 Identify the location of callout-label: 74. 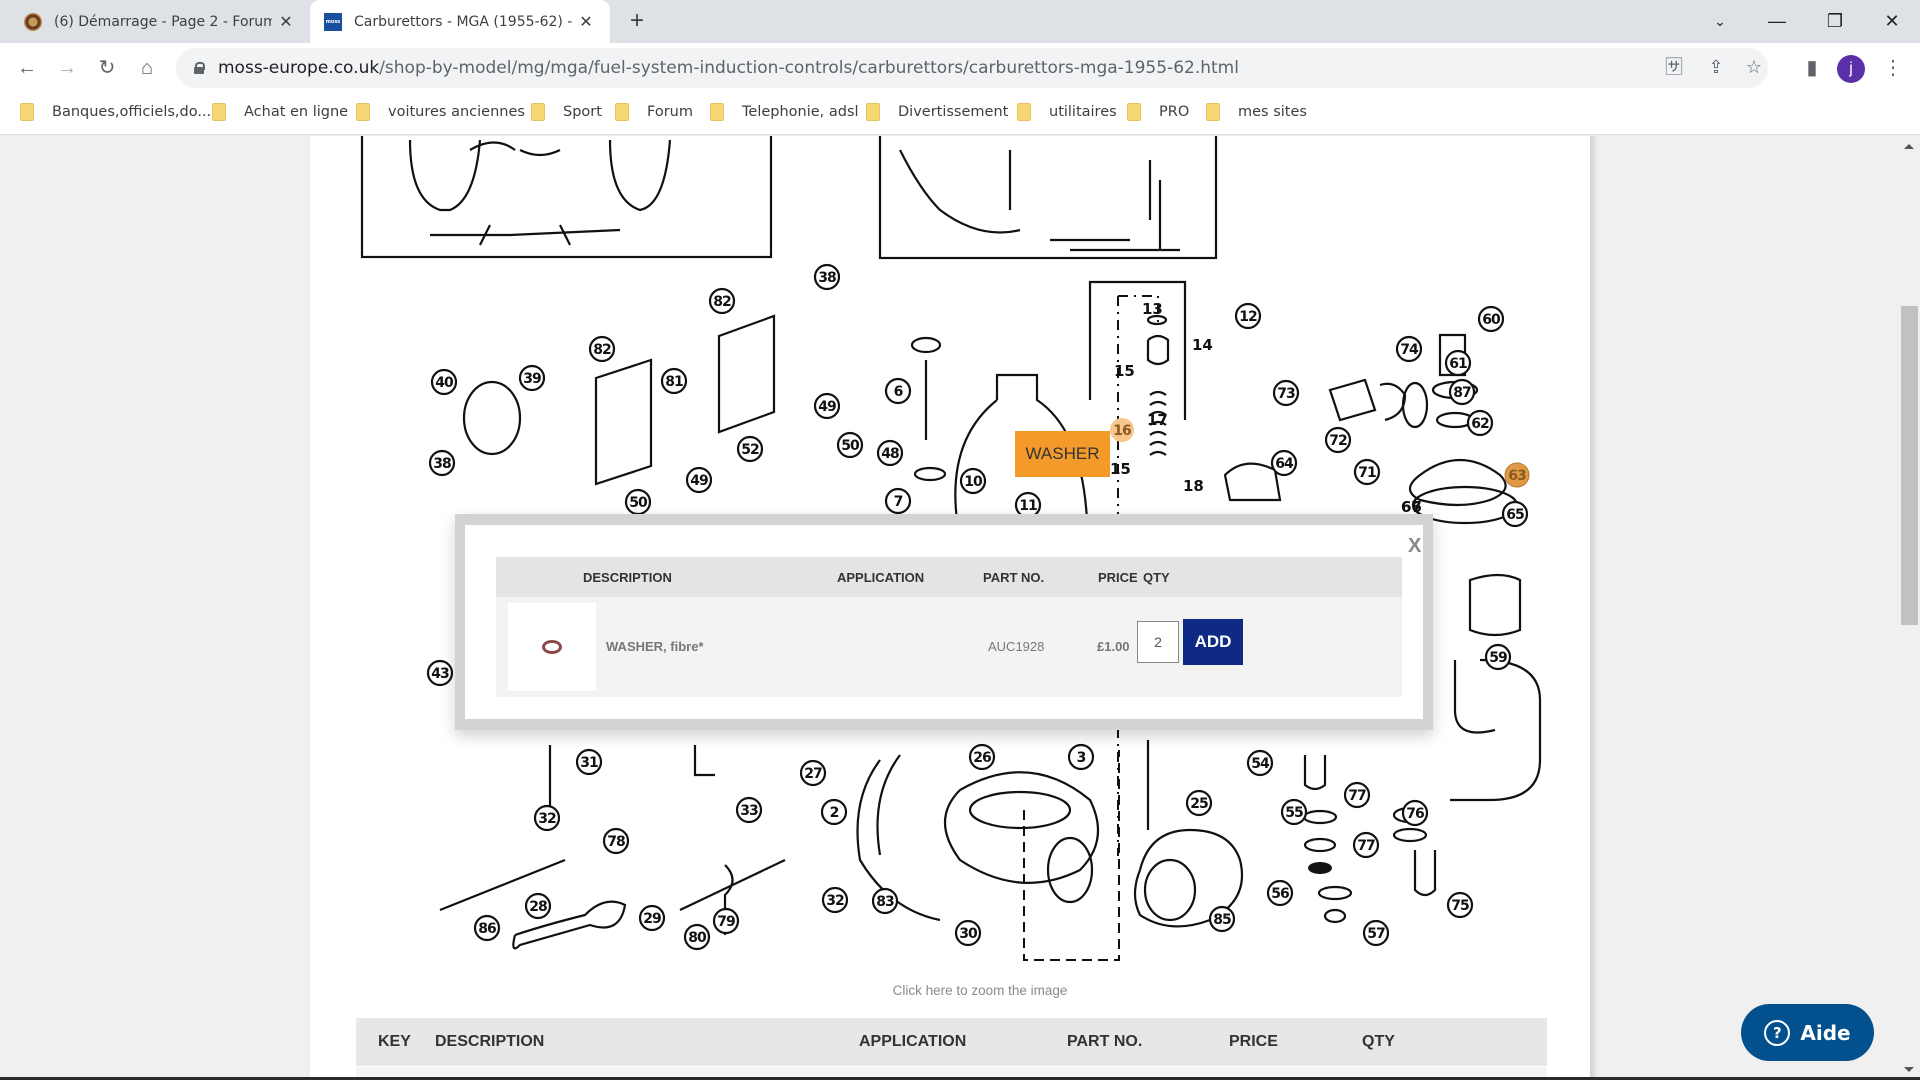
(1409, 350).